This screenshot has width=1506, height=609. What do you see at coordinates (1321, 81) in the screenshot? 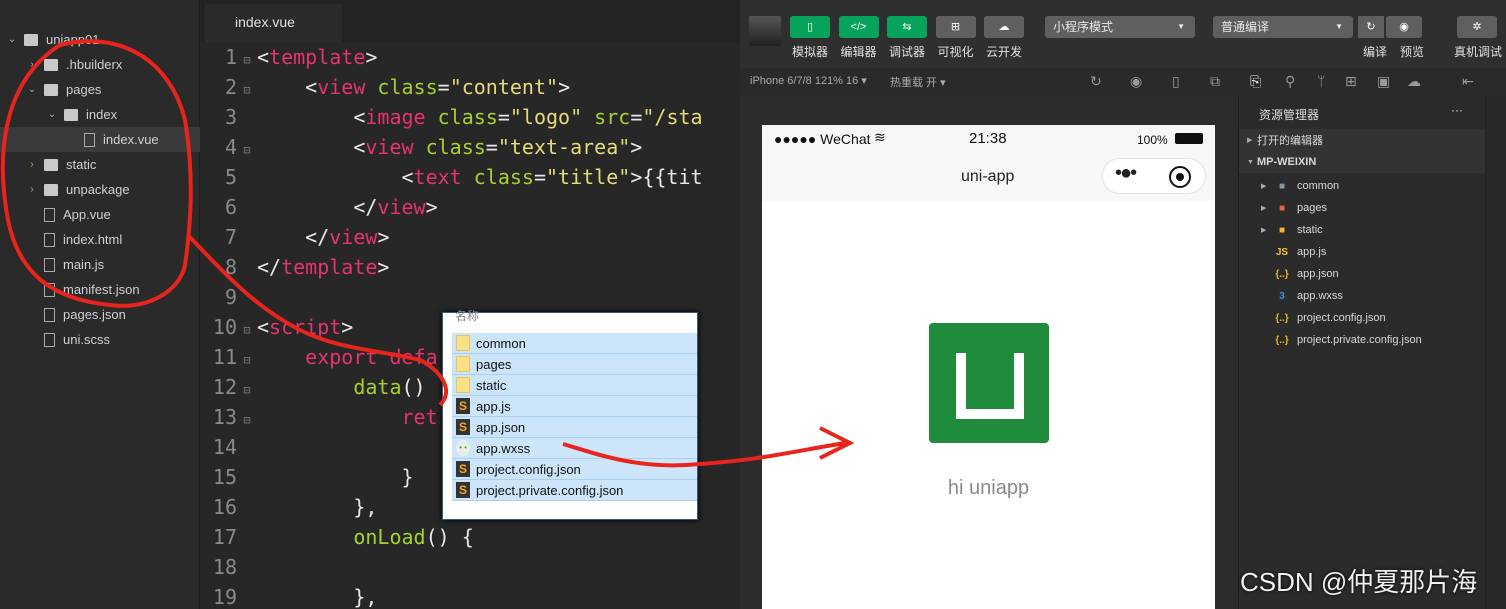
I see `git-branch-icon: ᛘ` at bounding box center [1321, 81].